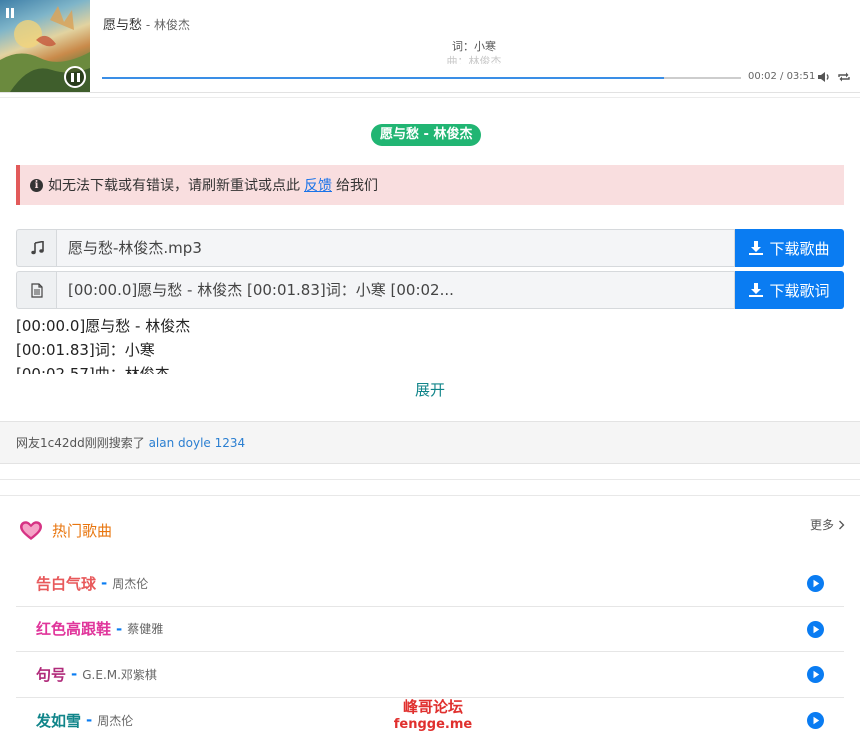 This screenshot has height=741, width=860. What do you see at coordinates (430, 389) in the screenshot?
I see `expand-lyrics-button: 展开` at bounding box center [430, 389].